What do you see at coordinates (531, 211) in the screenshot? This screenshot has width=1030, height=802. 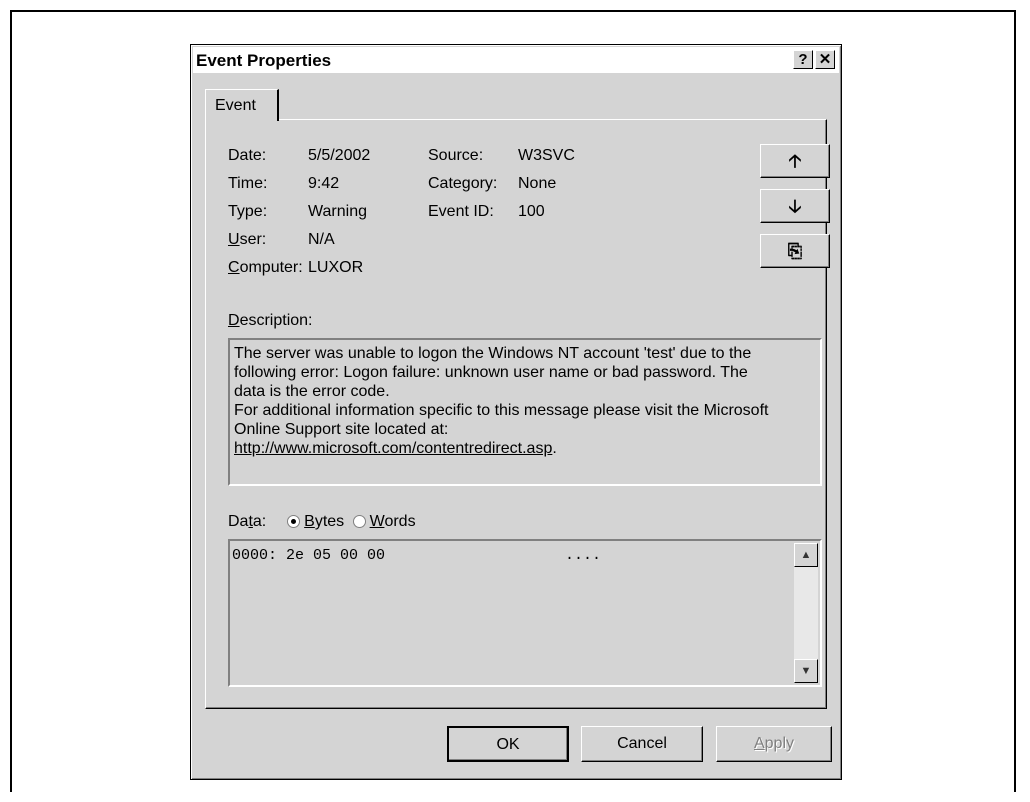 I see `event-id-value: 100` at bounding box center [531, 211].